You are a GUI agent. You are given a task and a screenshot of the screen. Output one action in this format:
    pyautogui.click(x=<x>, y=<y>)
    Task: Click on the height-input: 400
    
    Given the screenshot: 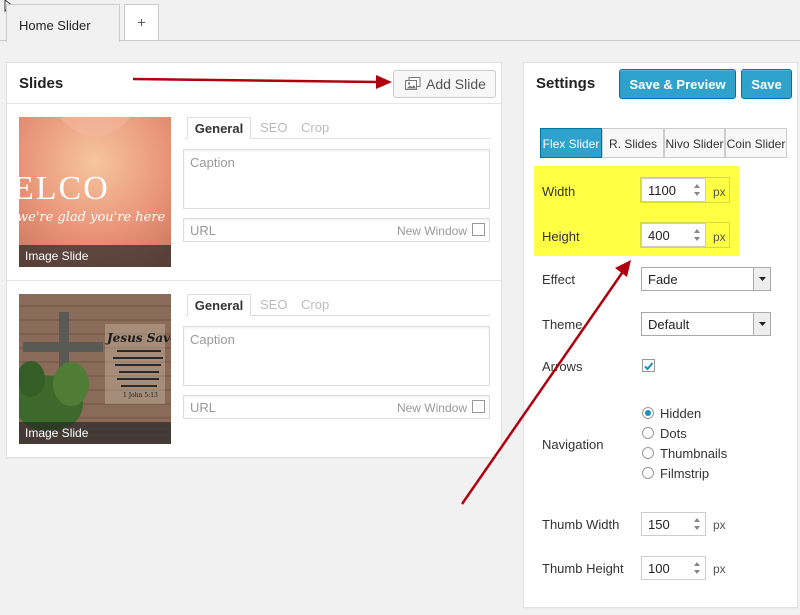 What is the action you would take?
    pyautogui.click(x=673, y=235)
    